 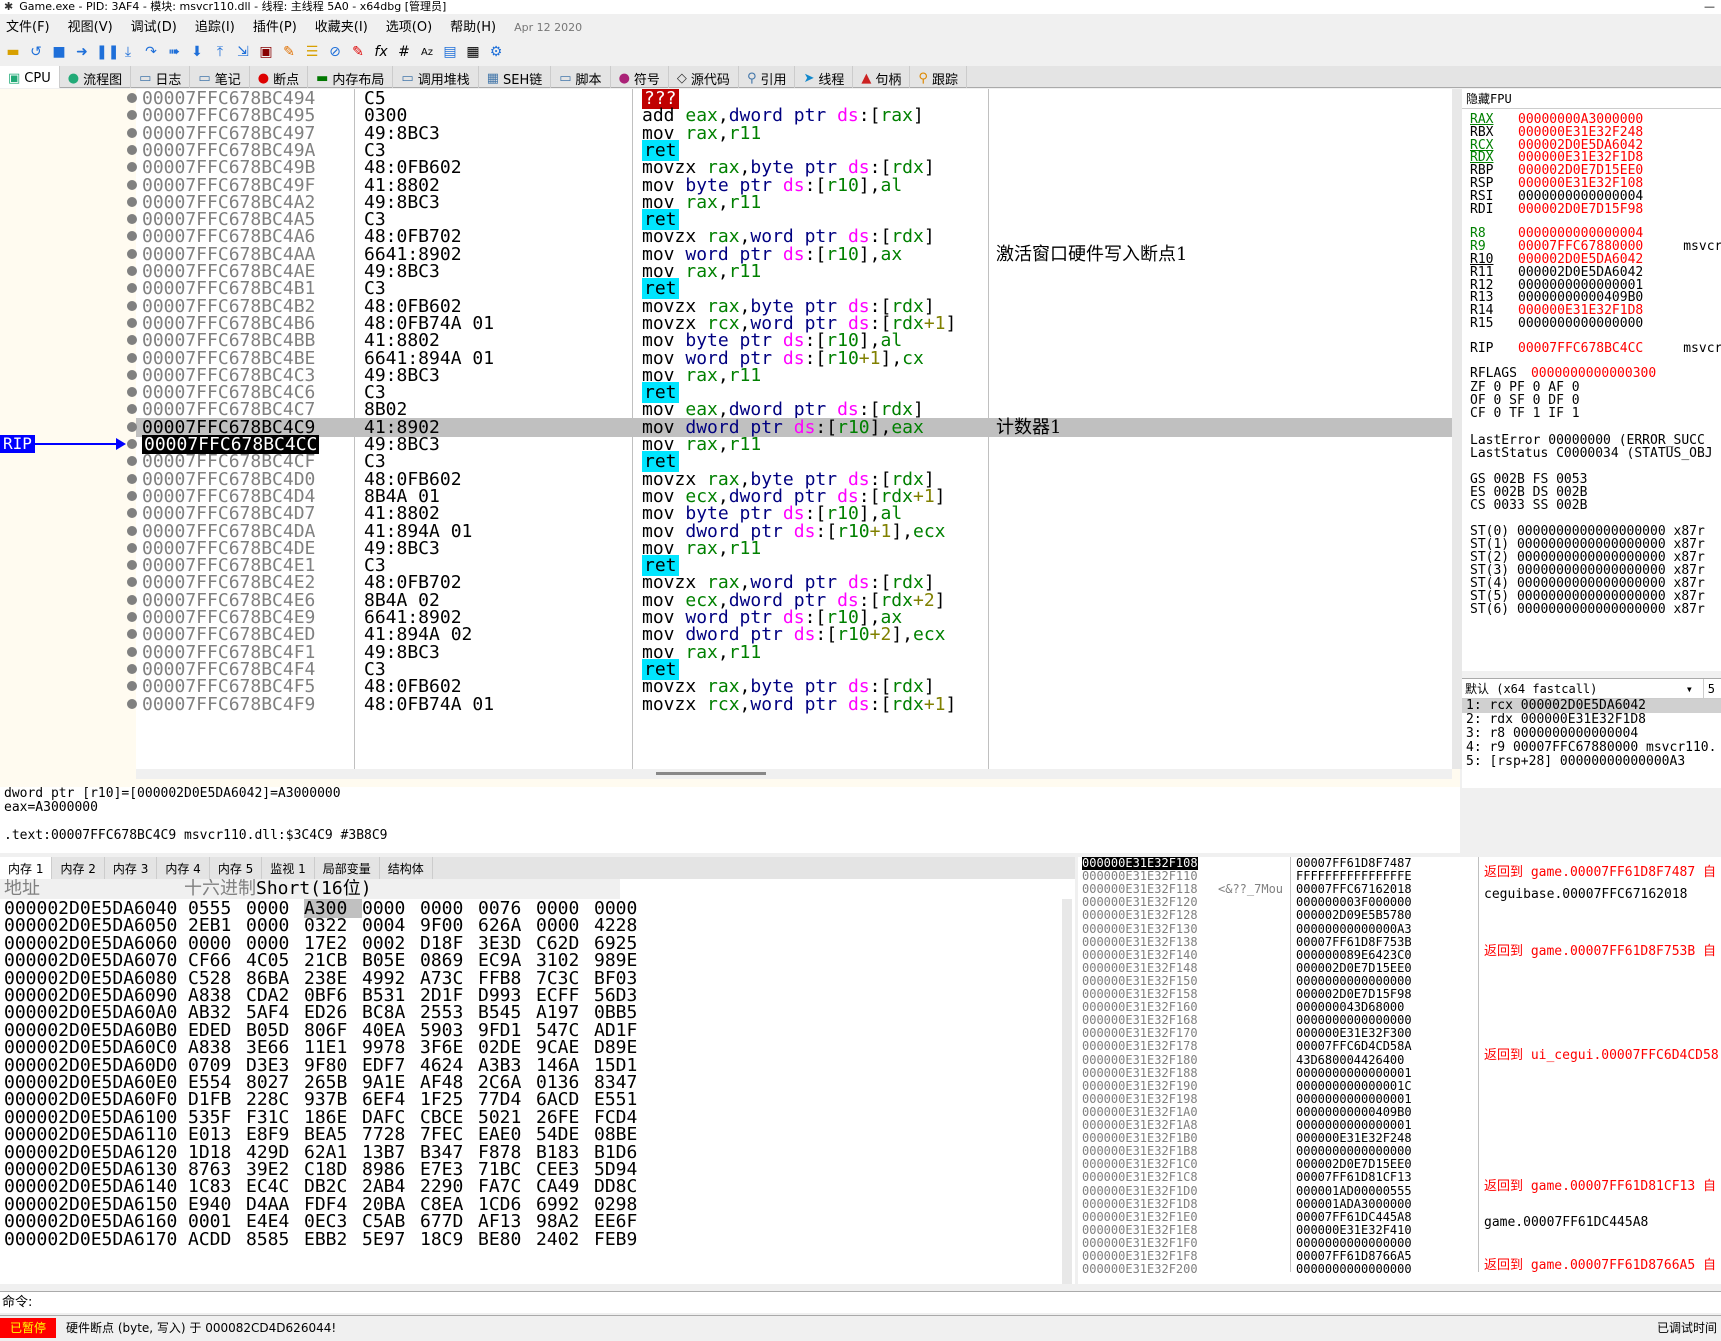 I want to click on disasm-row: 00007FFC678BC4DE 49:8BC3 mov rax,r11, so click(x=794, y=548).